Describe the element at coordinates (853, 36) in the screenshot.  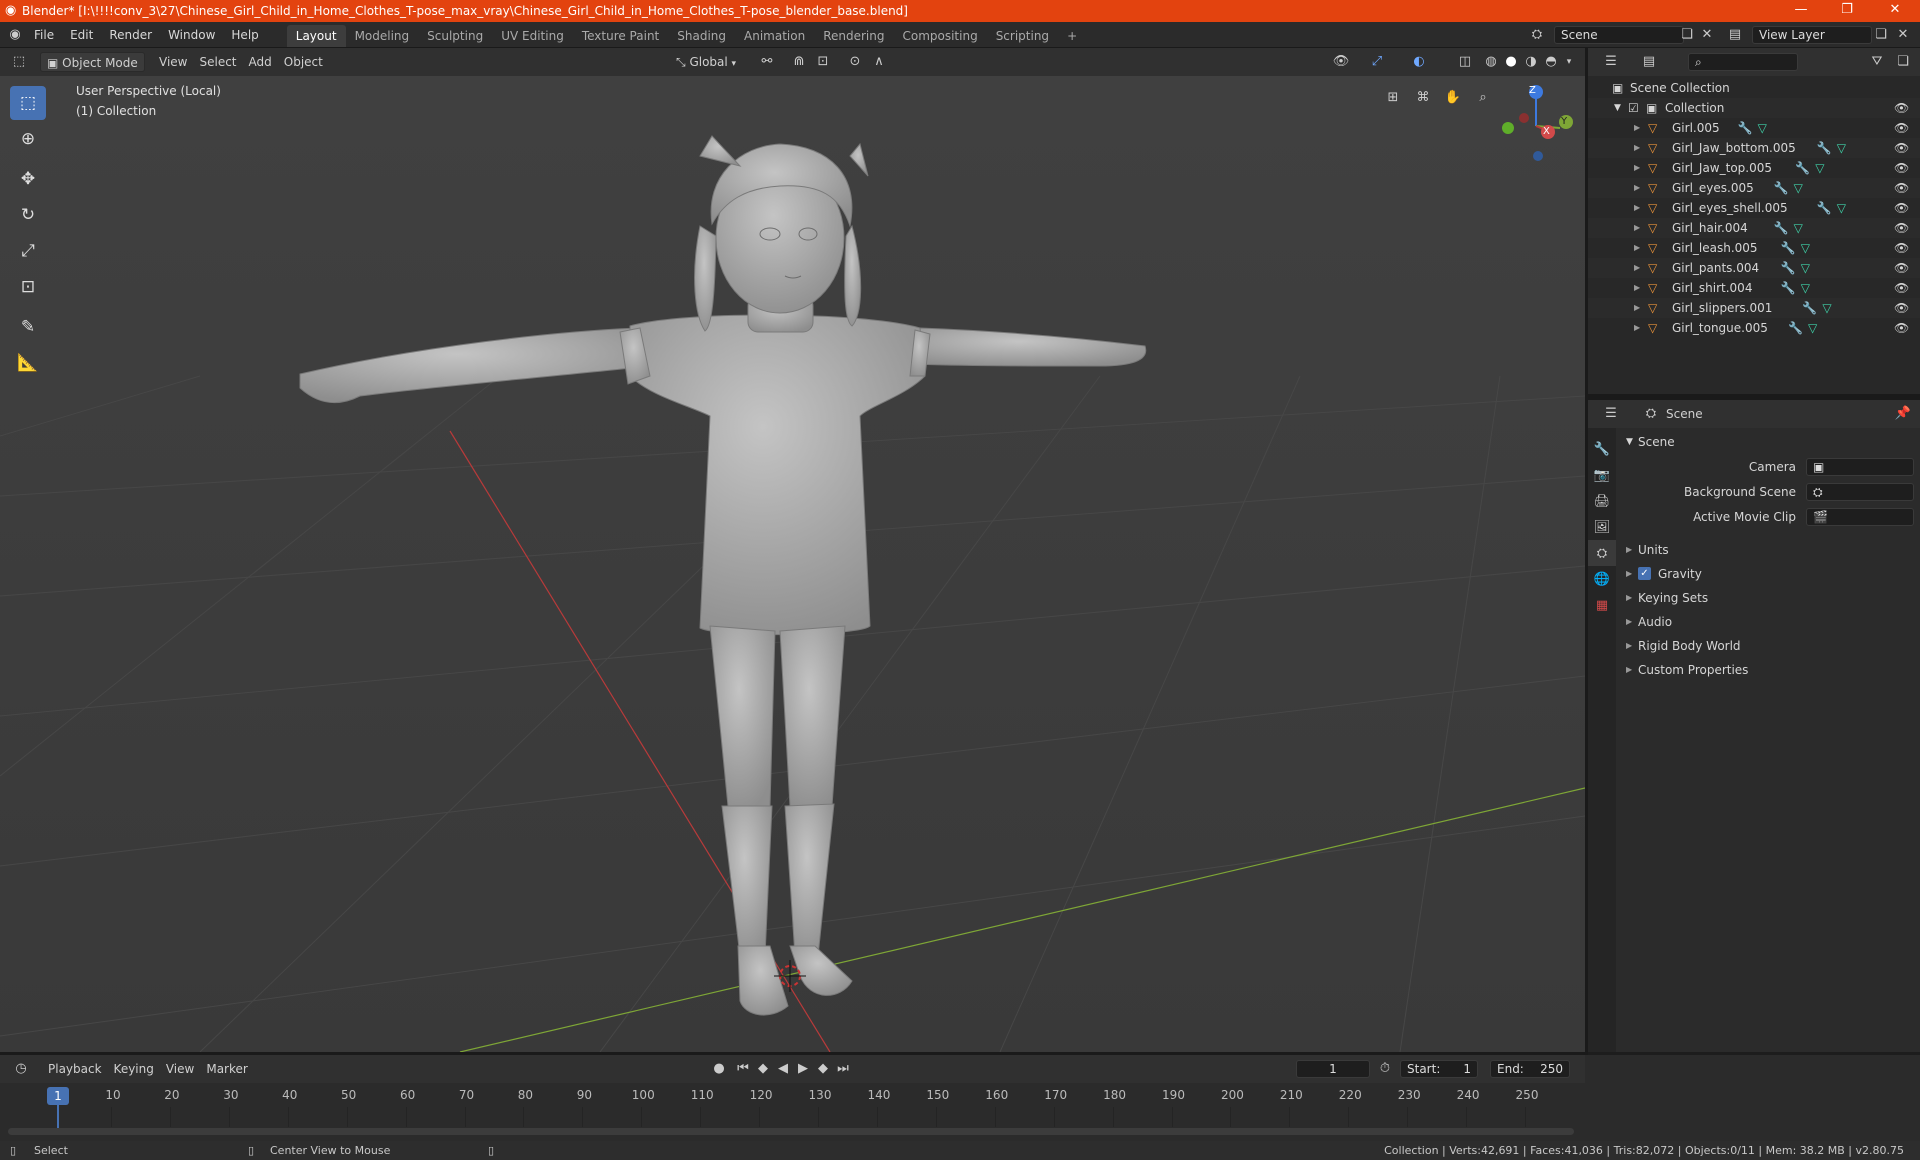
I see `tab-rendering: Rendering` at that location.